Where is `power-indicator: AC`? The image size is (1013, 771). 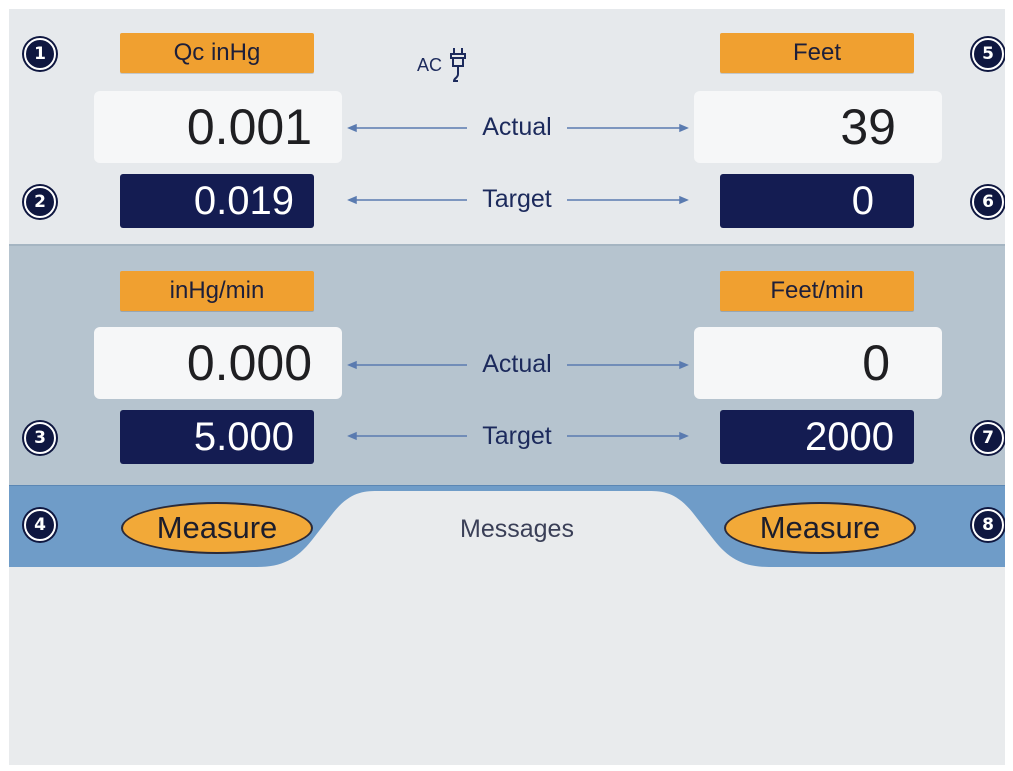
power-indicator: AC is located at coordinates (442, 65).